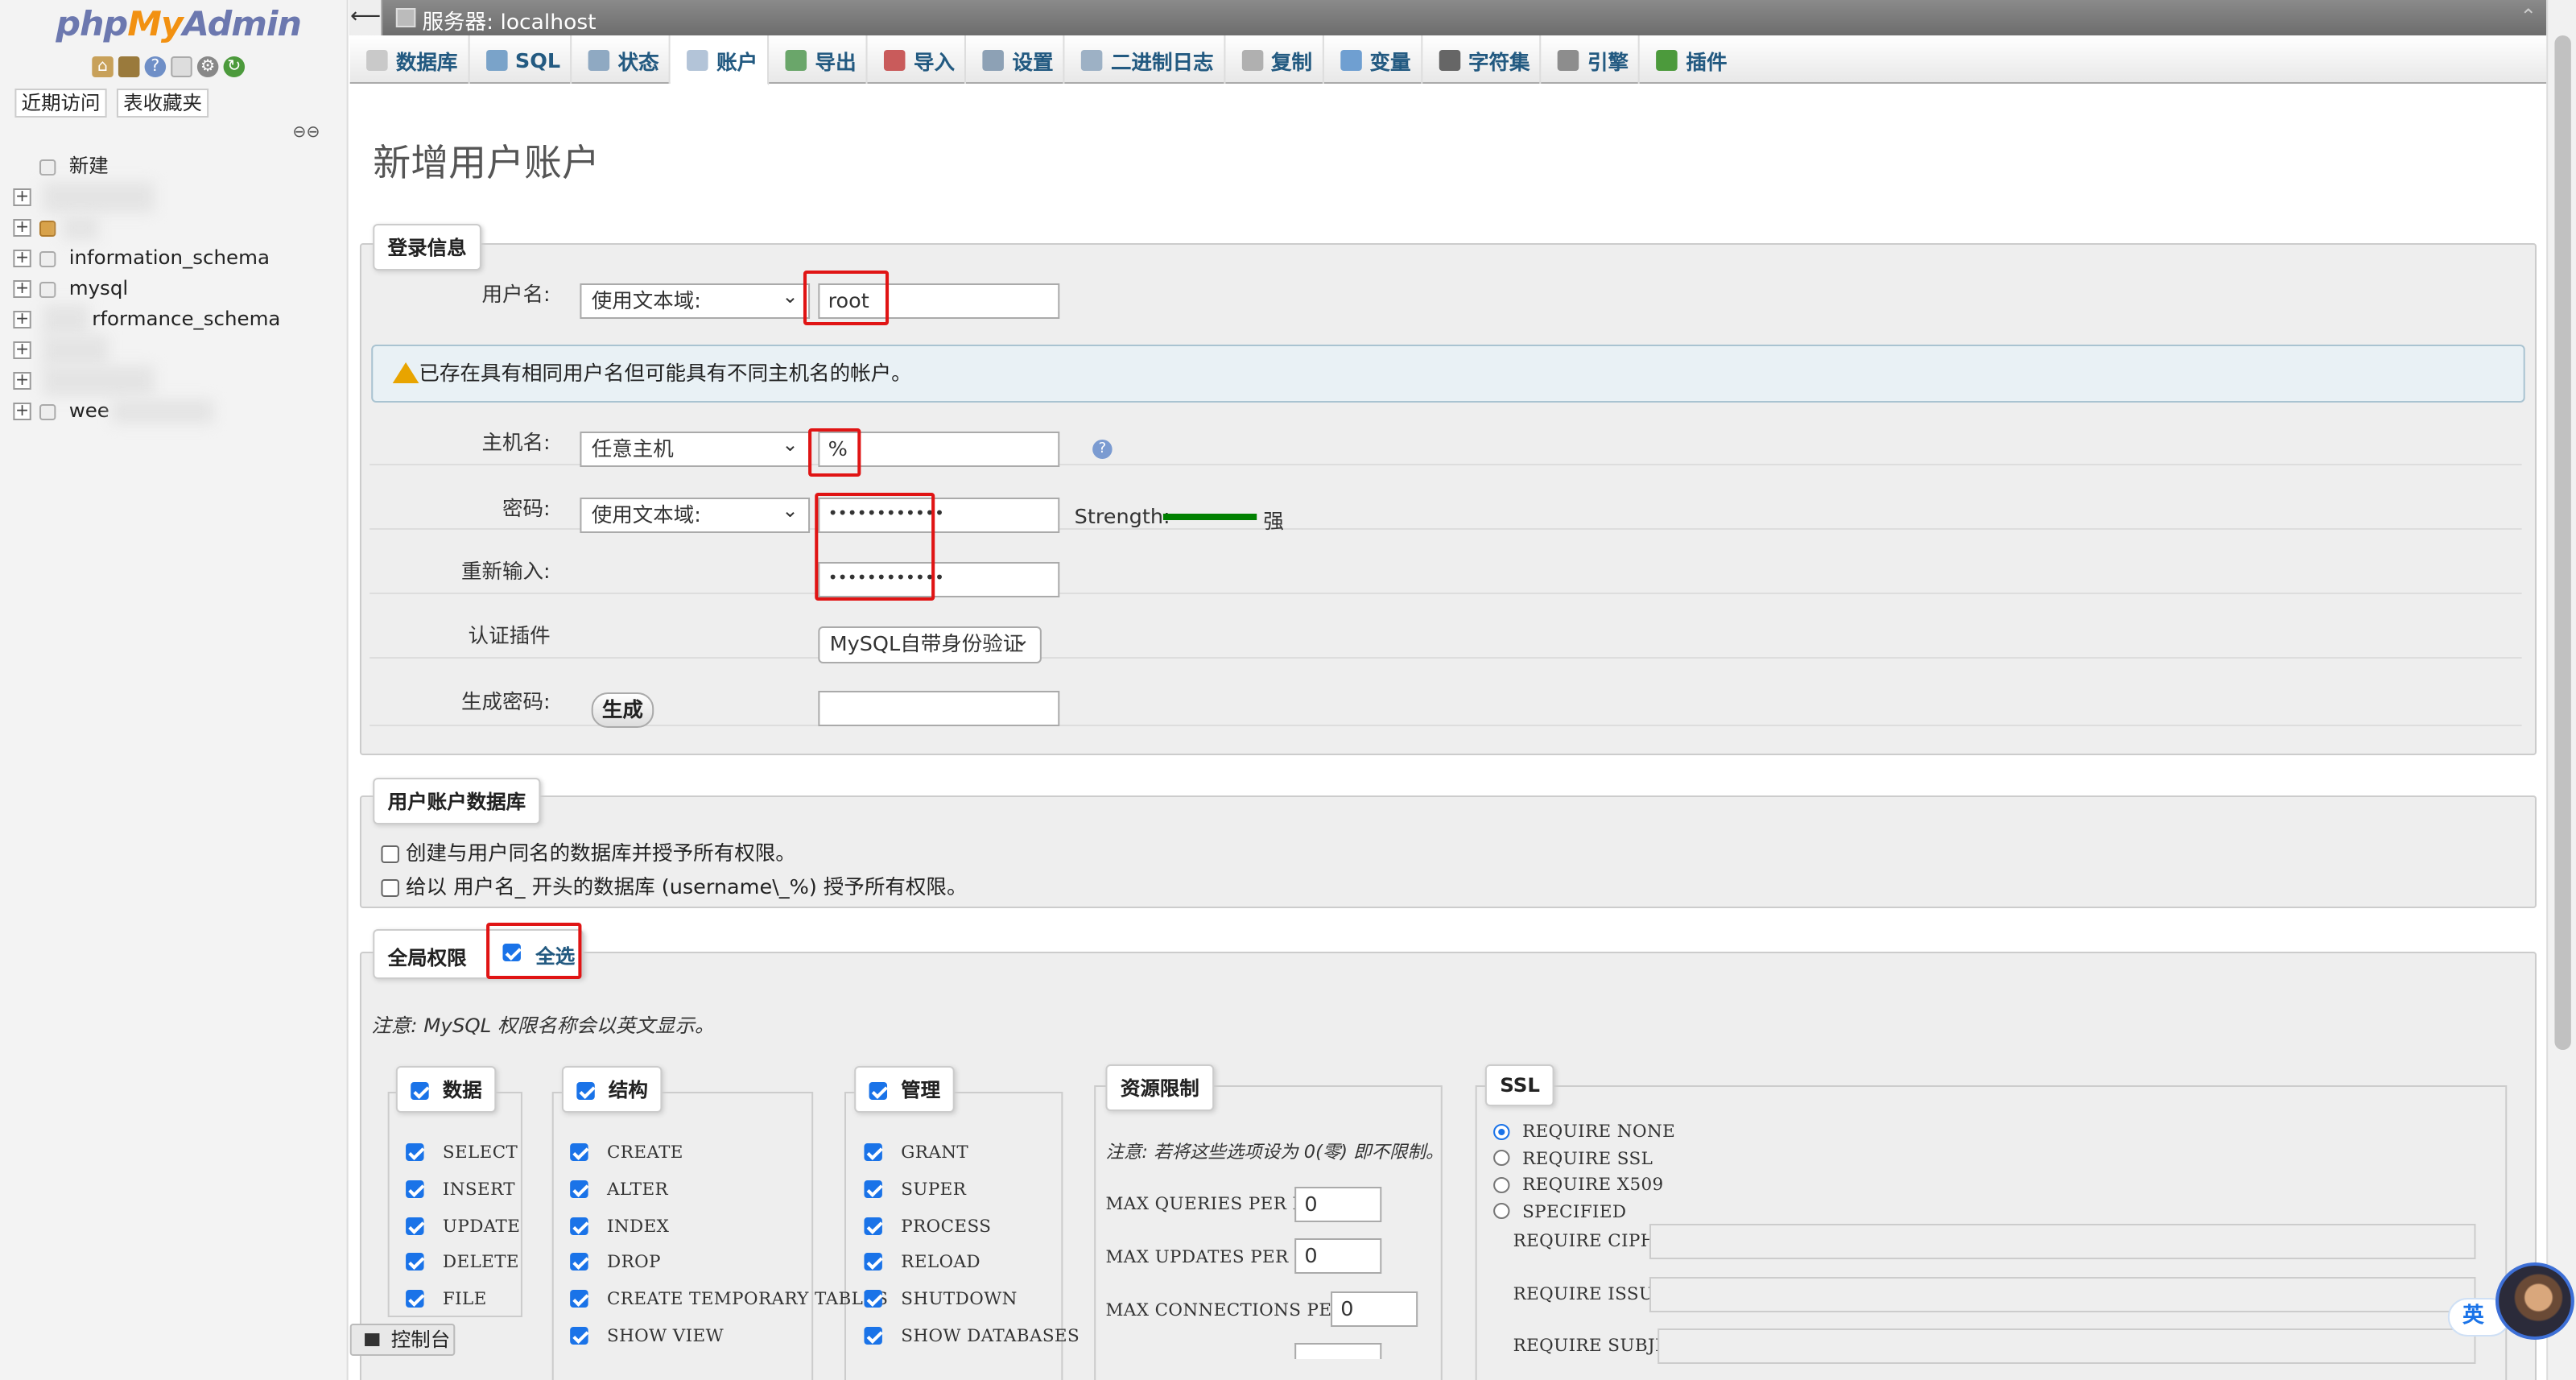  What do you see at coordinates (2562, 542) in the screenshot?
I see `scrollbar-thumb` at bounding box center [2562, 542].